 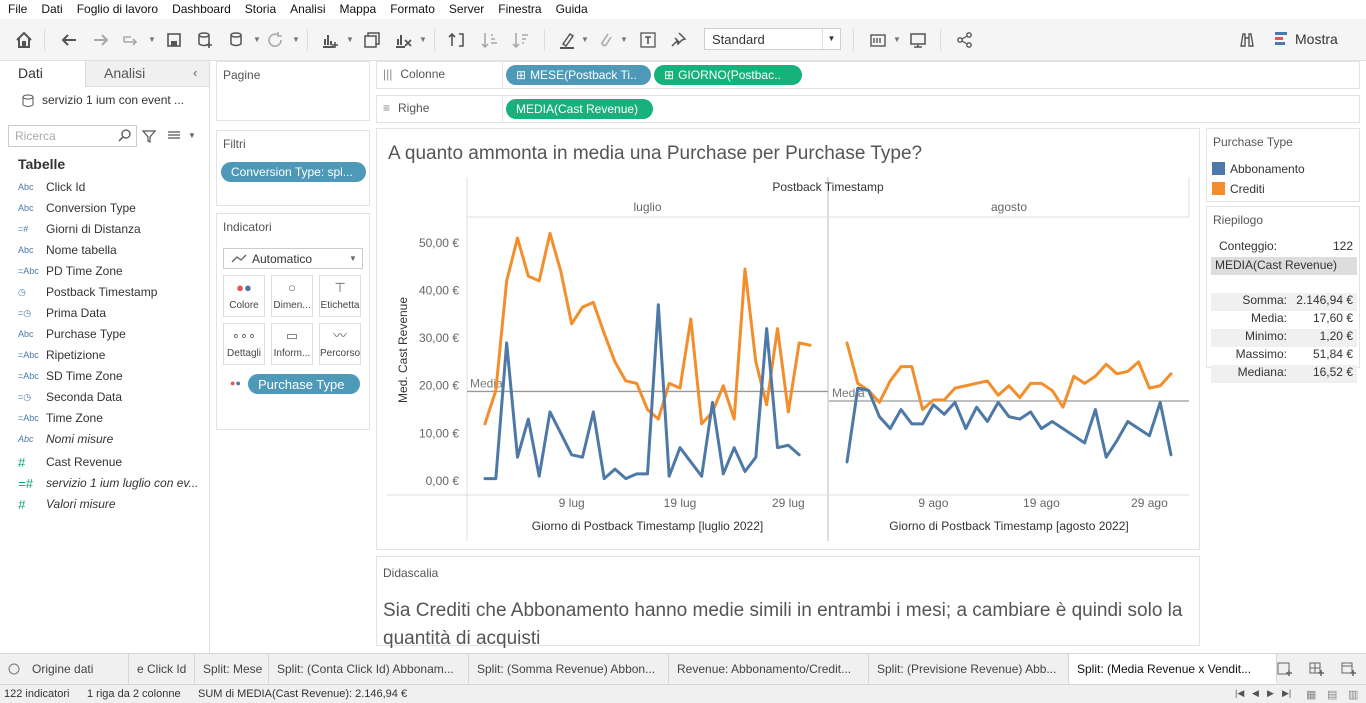 I want to click on new-story-tab-icon, so click(x=1349, y=669).